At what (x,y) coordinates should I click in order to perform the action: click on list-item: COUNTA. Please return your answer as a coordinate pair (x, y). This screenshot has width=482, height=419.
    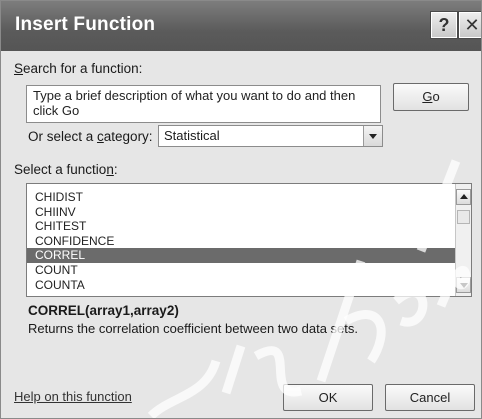
    Looking at the image, I should click on (241, 285).